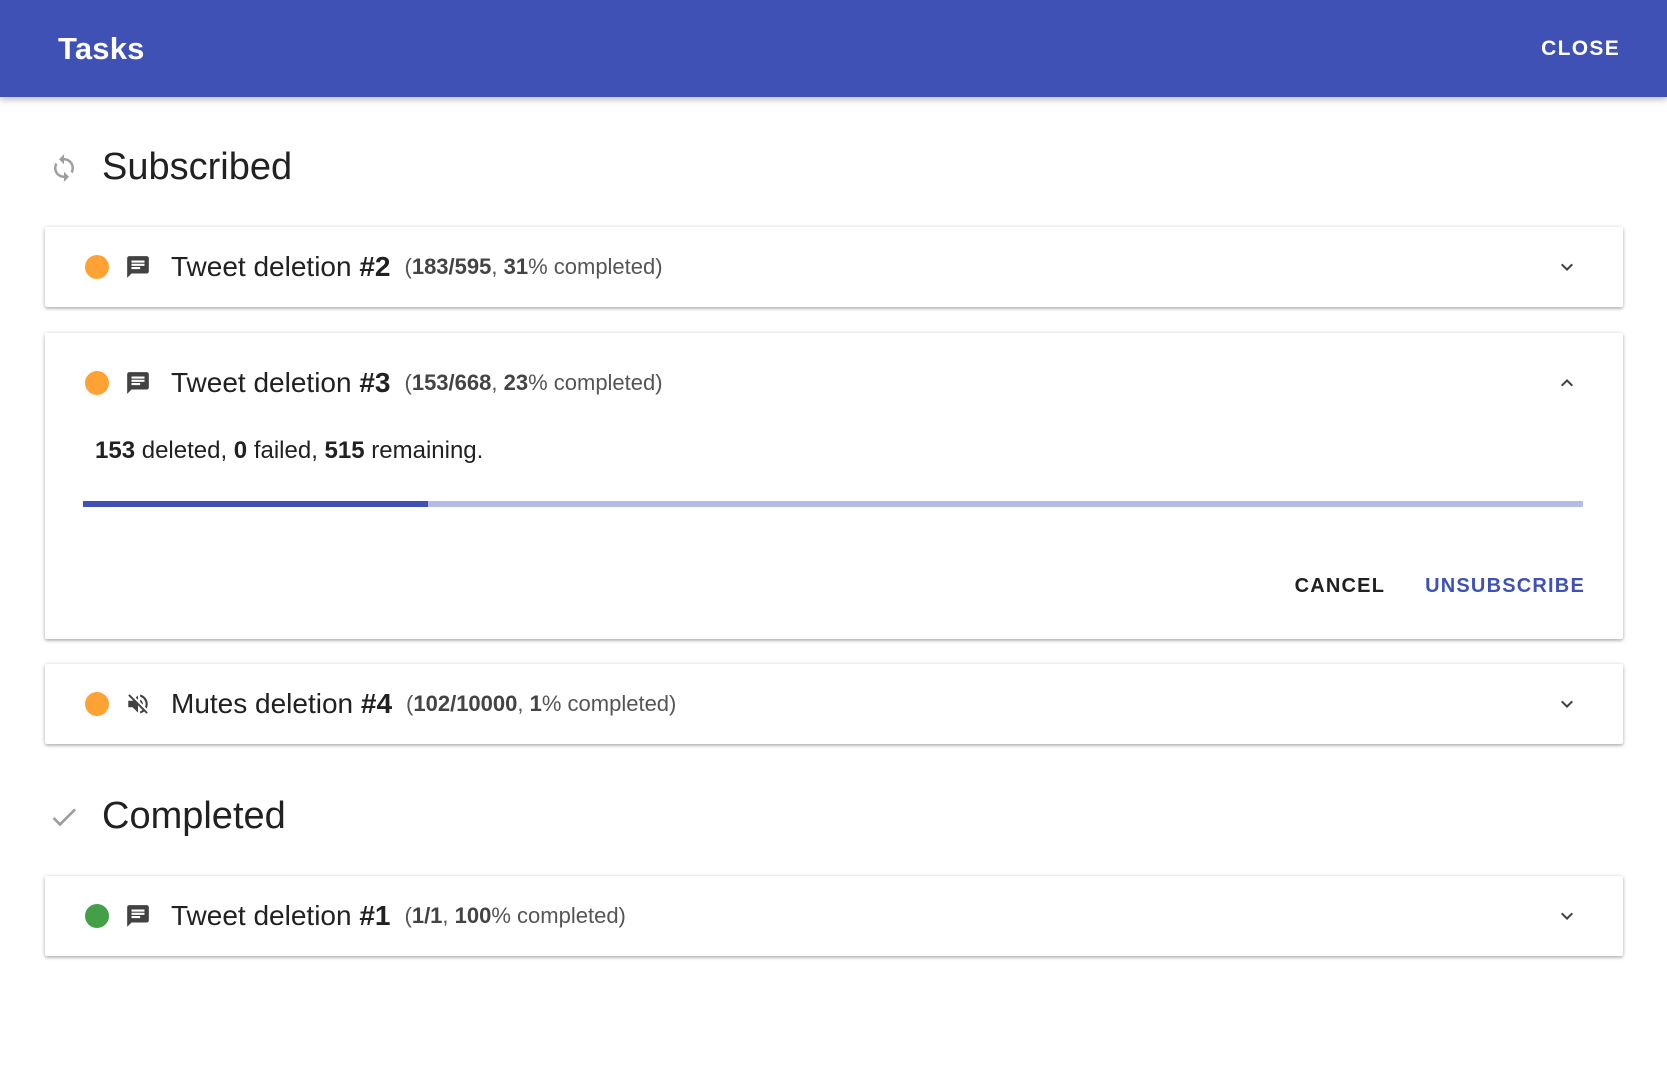 The image size is (1667, 1072). I want to click on volume-off-icon, so click(138, 704).